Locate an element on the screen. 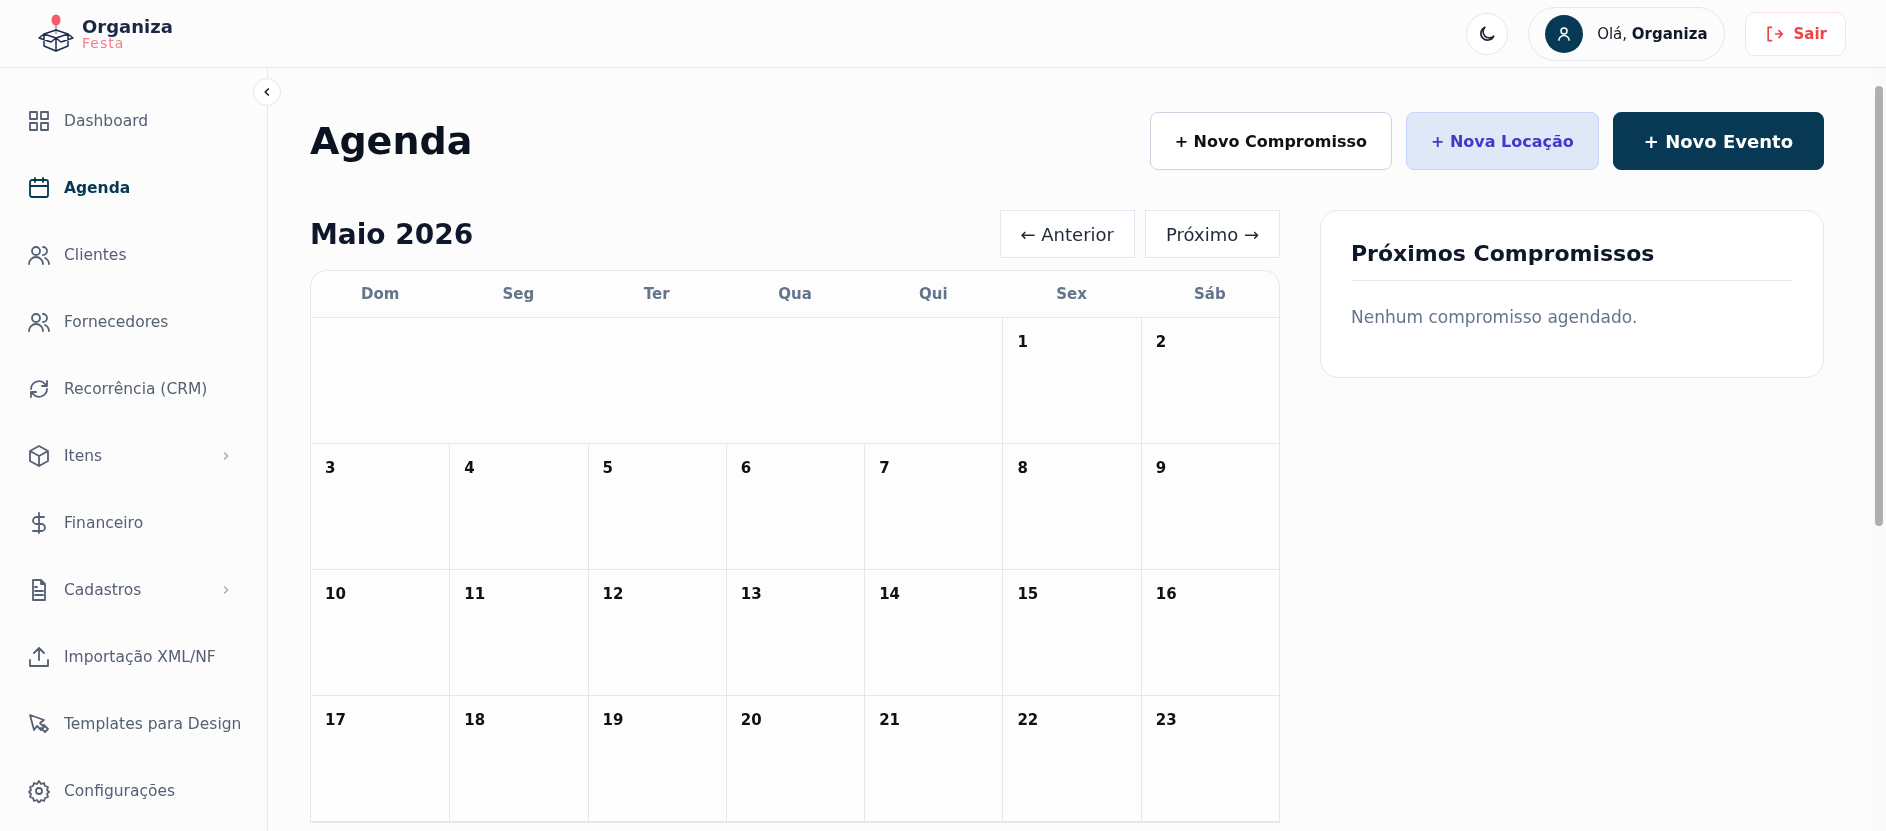 Image resolution: width=1886 pixels, height=831 pixels. day-cell: 15 is located at coordinates (1071, 632).